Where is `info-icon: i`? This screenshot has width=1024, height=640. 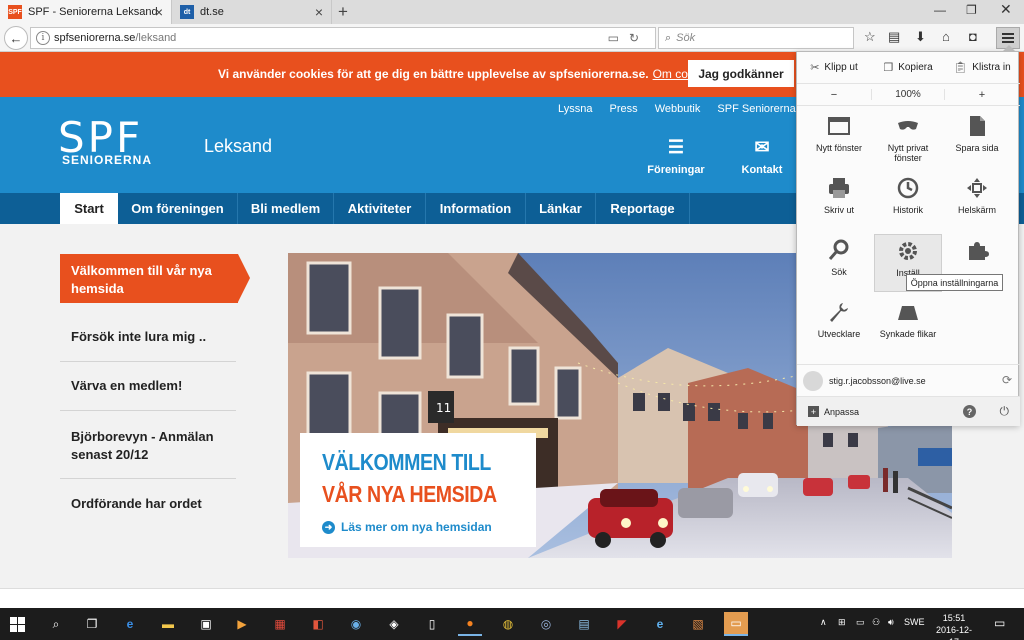 info-icon: i is located at coordinates (43, 38).